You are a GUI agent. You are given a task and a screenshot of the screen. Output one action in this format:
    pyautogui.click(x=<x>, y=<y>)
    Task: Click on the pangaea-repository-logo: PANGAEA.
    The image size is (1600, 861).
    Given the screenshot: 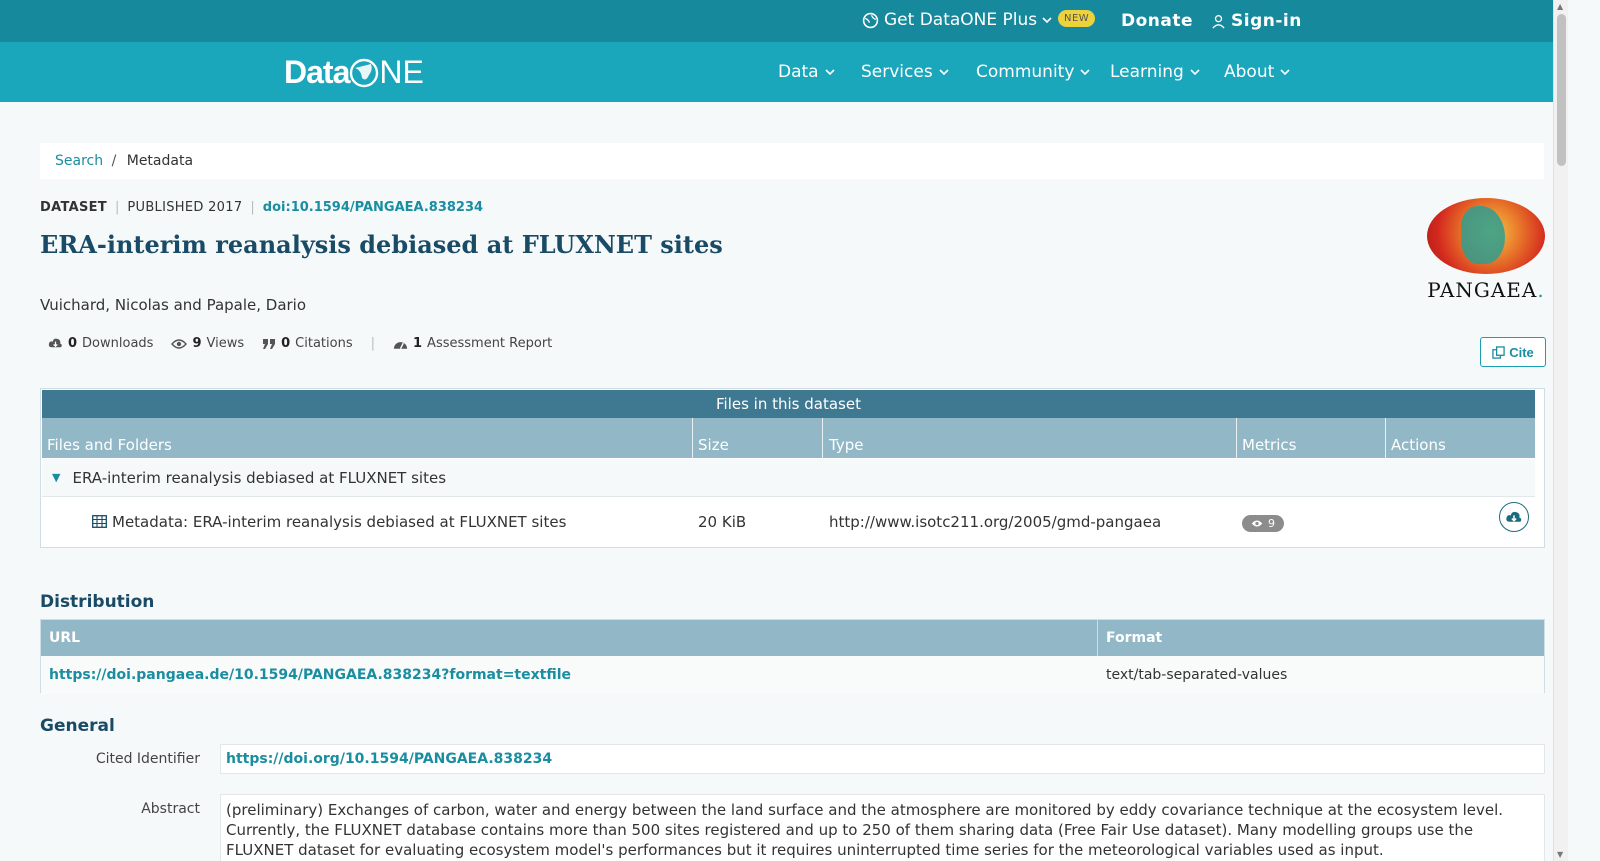 What is the action you would take?
    pyautogui.click(x=1486, y=250)
    